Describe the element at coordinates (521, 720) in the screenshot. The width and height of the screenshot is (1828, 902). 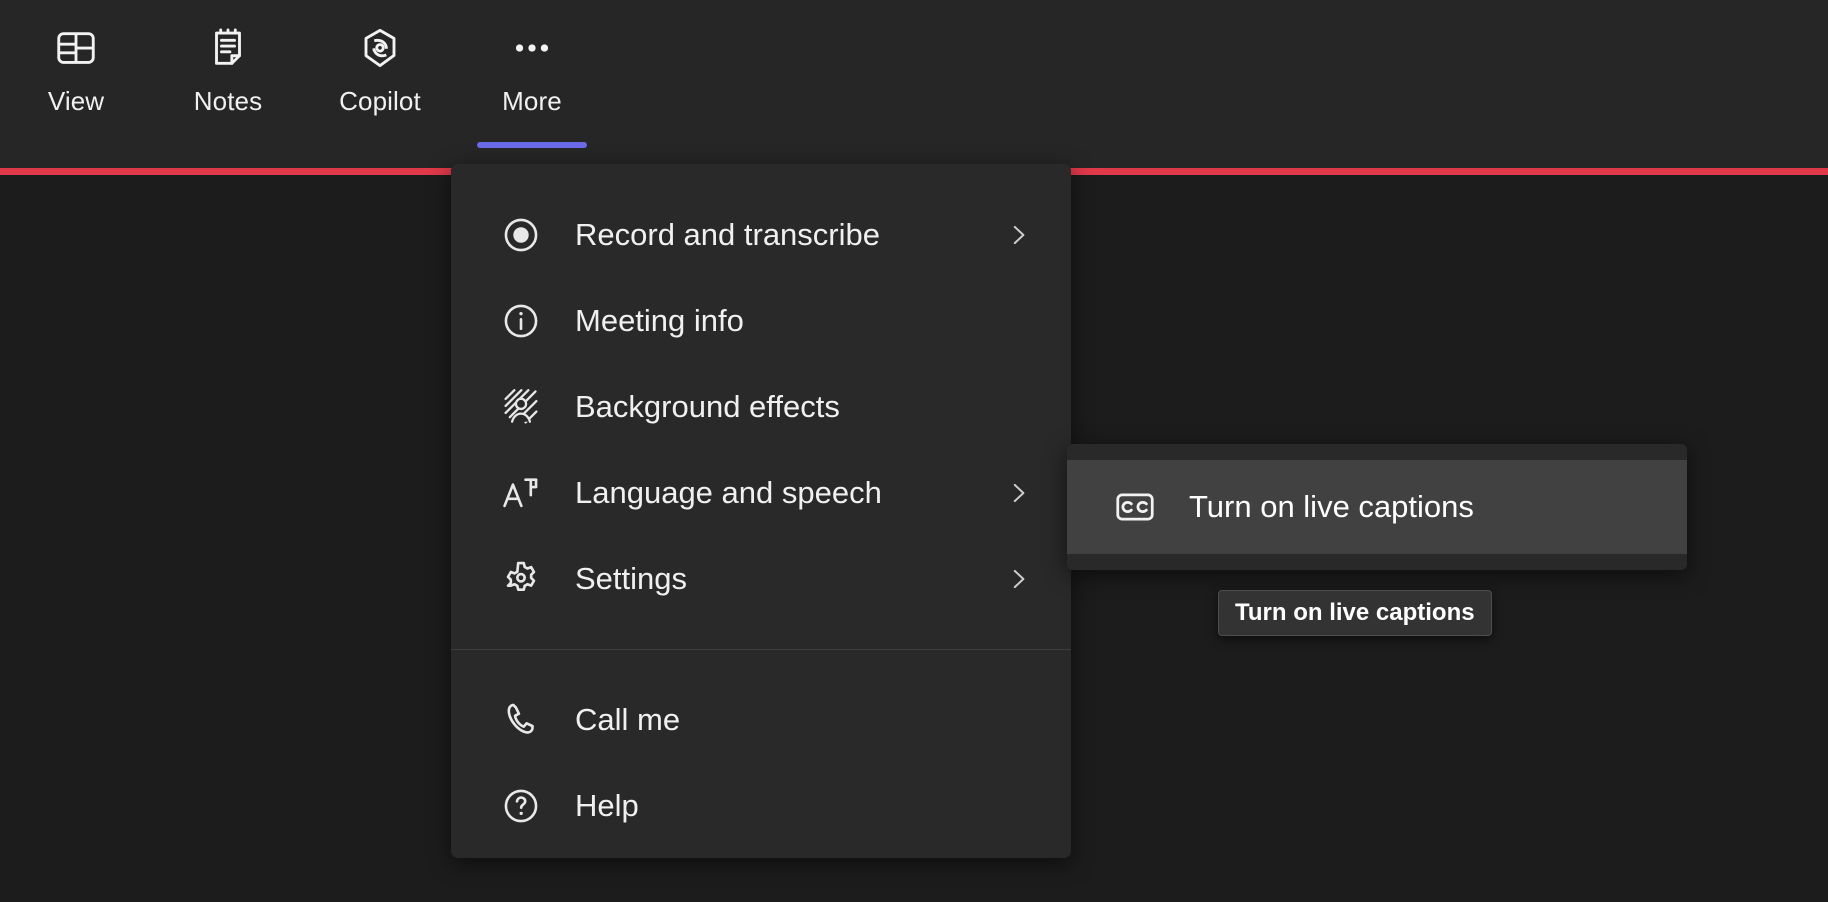
I see `phone-icon` at that location.